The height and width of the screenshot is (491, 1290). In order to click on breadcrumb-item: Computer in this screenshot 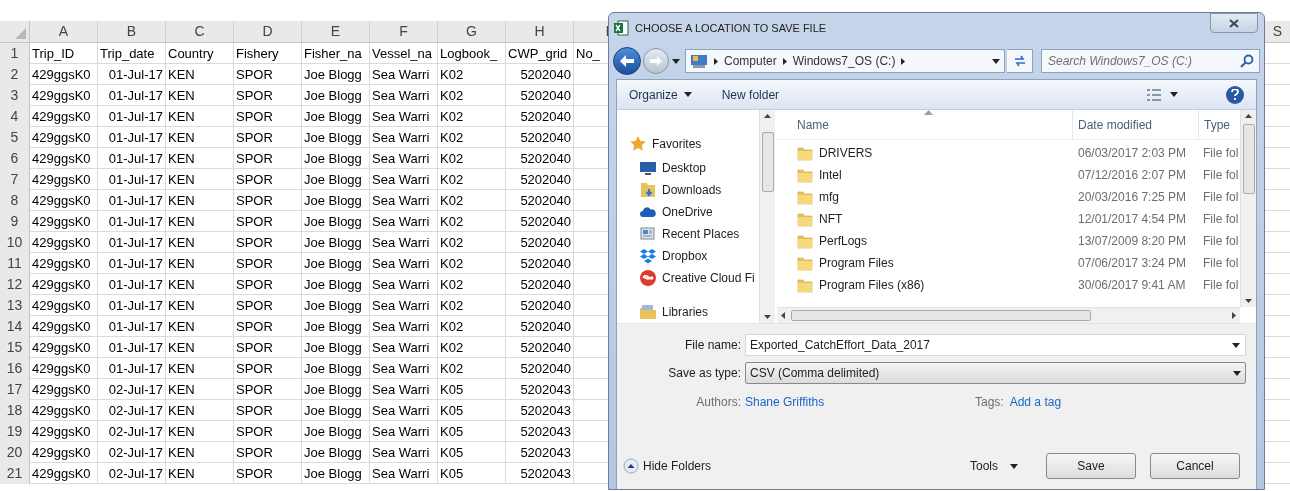, I will do `click(750, 61)`.